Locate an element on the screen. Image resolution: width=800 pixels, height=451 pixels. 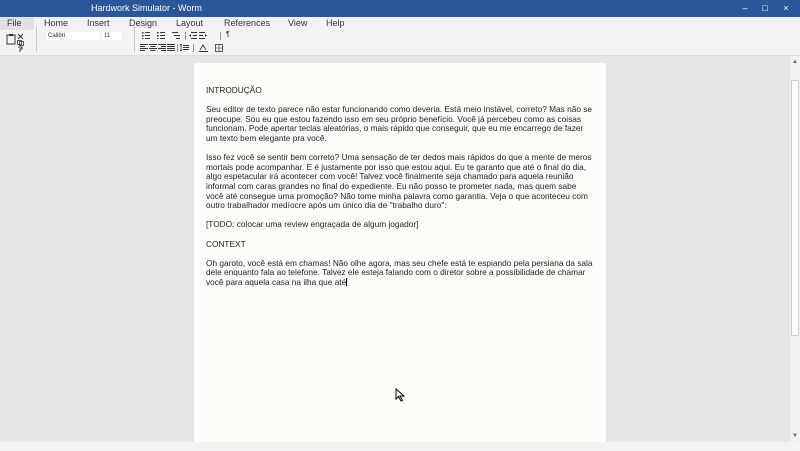
maximize-button: □ is located at coordinates (765, 8).